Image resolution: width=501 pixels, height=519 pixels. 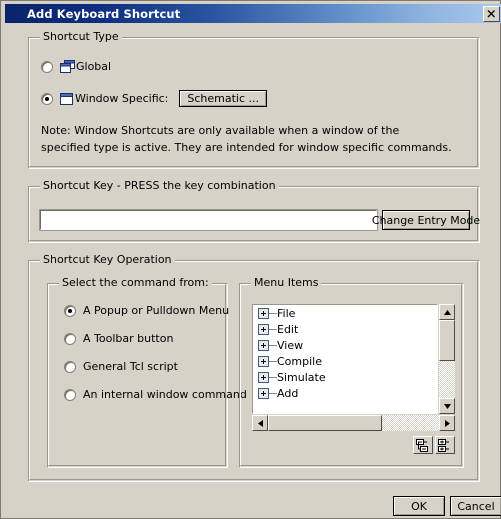 I want to click on close-x-icon, so click(x=491, y=14).